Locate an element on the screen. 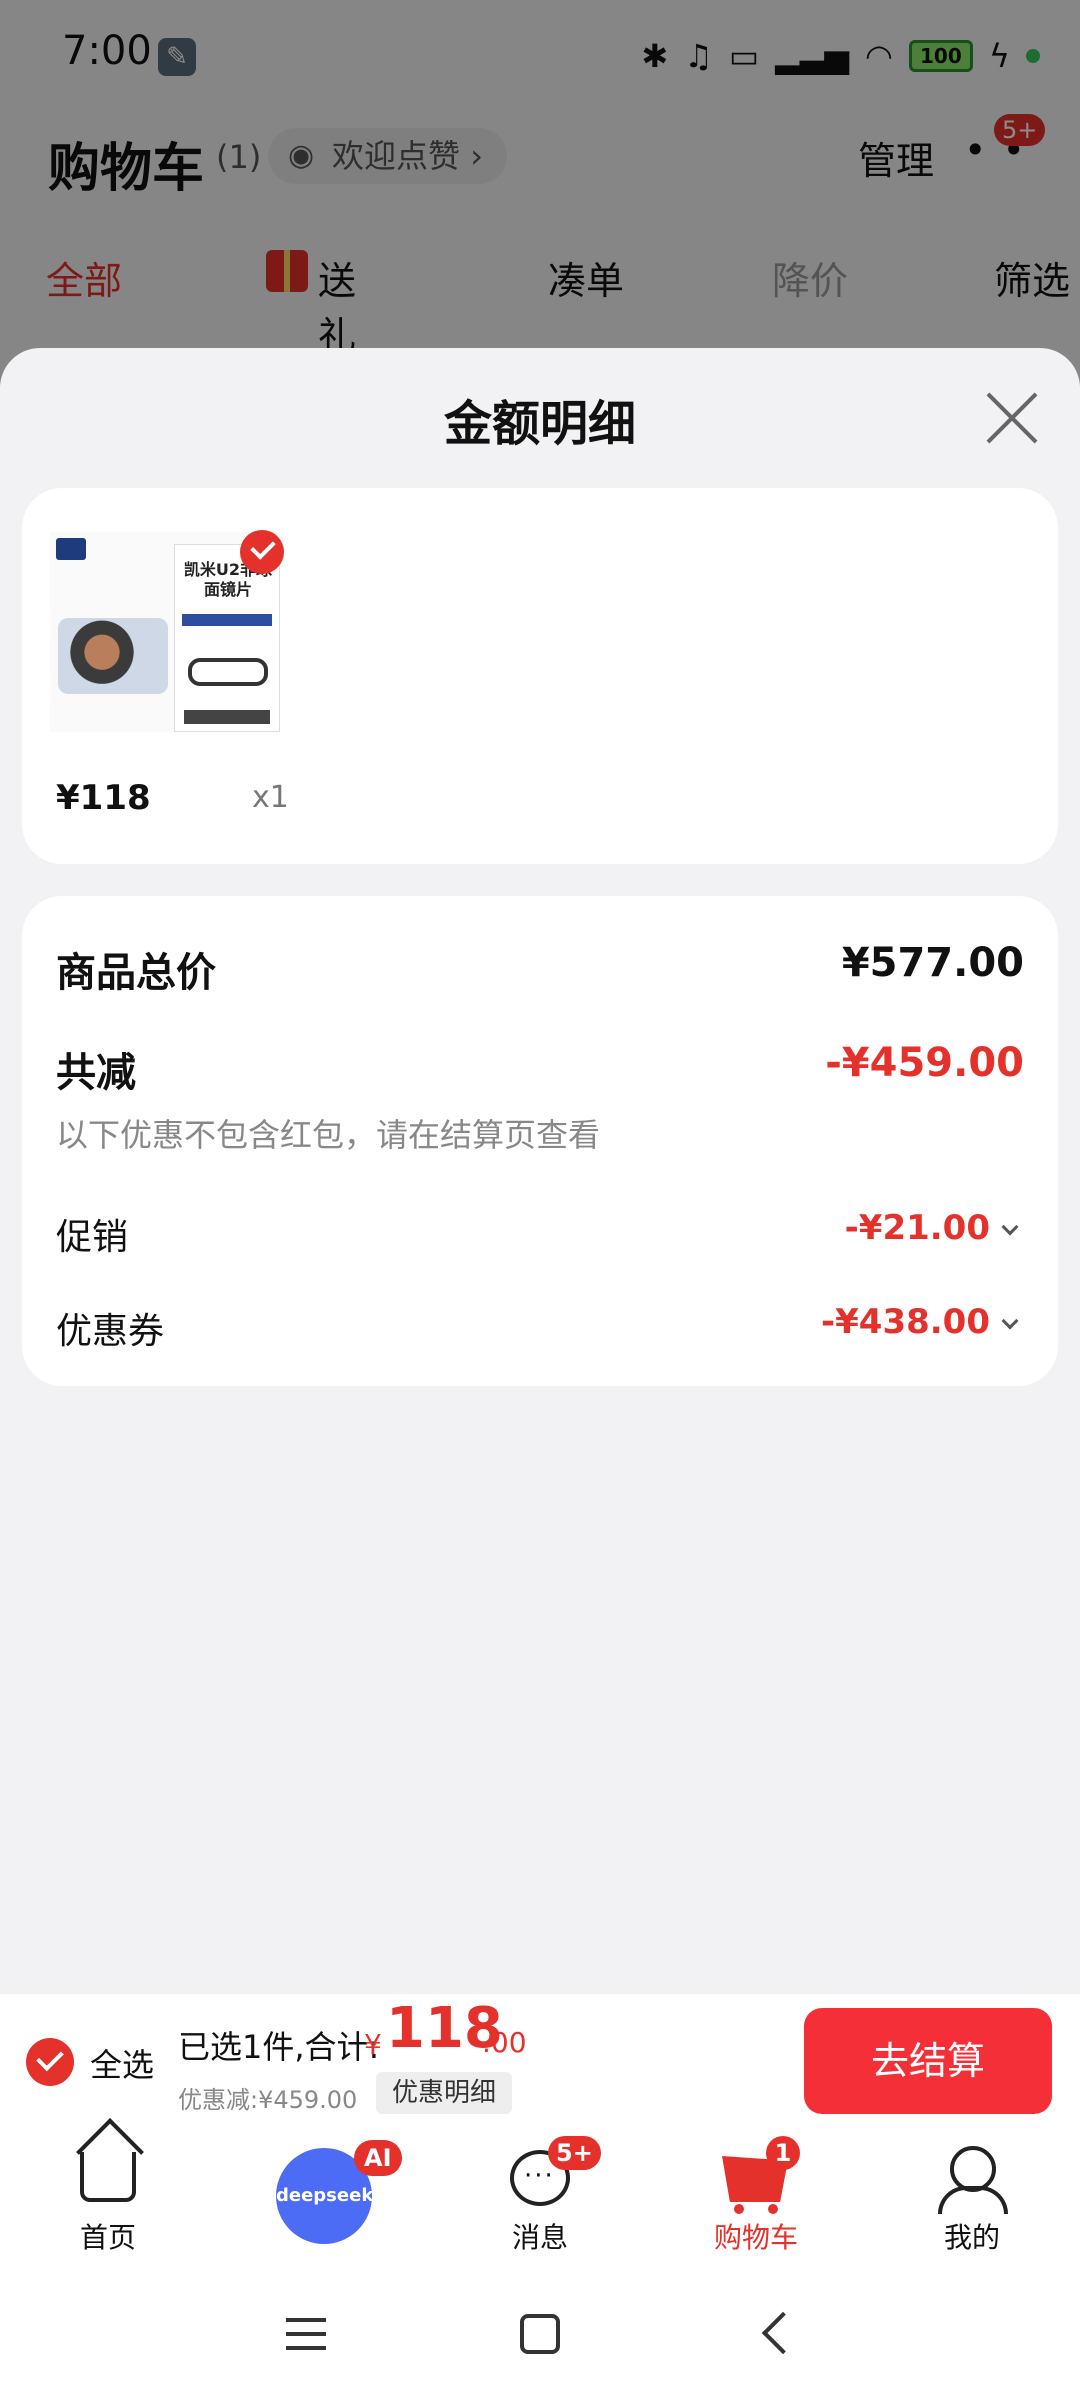 The image size is (1080, 2400). nav-home-label: 首页 is located at coordinates (107, 2237).